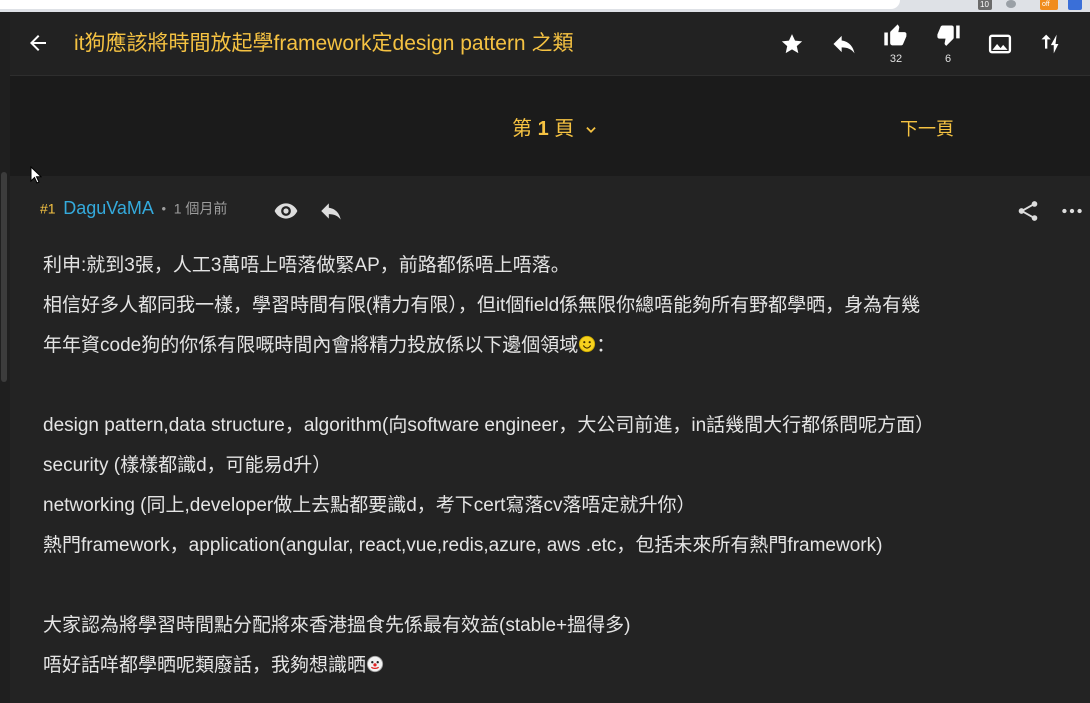 The image size is (1090, 703). Describe the element at coordinates (522, 129) in the screenshot. I see `page-prefix: 第` at that location.